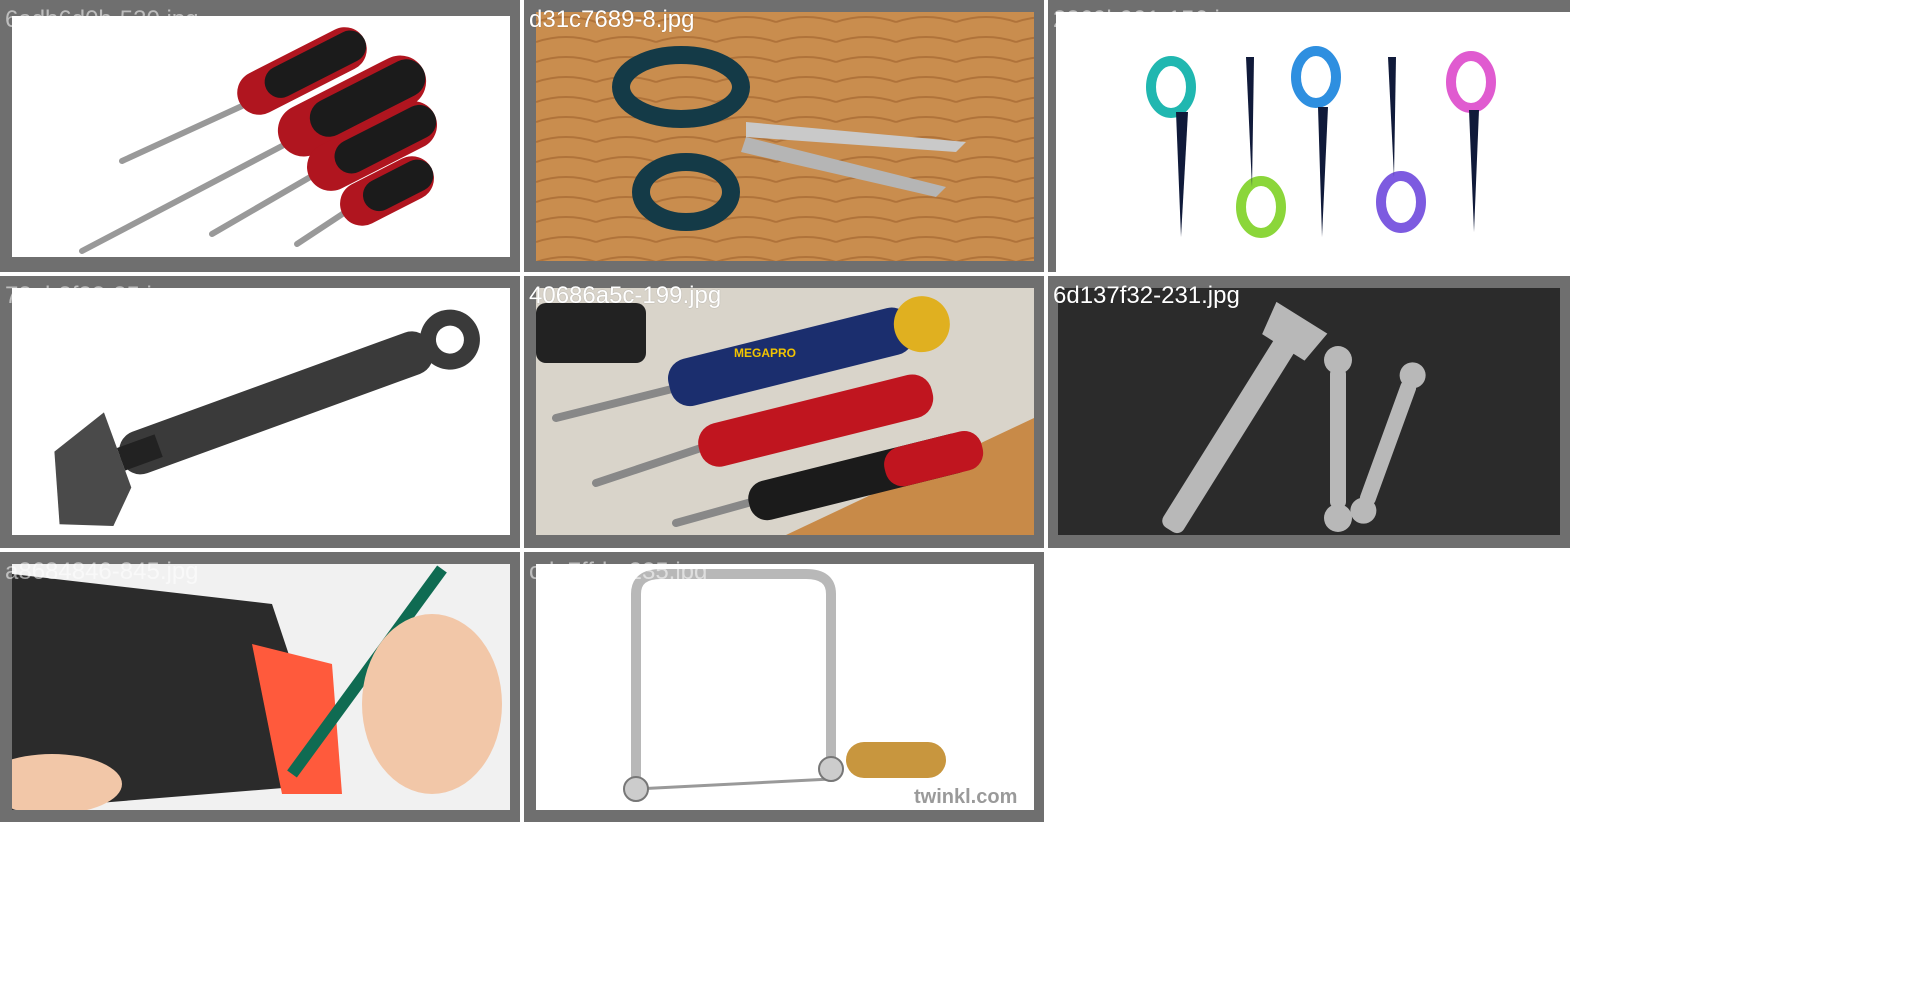 This screenshot has width=1920, height=1008. I want to click on filename-caption: 6adb6d0b-530.jpg, so click(102, 19).